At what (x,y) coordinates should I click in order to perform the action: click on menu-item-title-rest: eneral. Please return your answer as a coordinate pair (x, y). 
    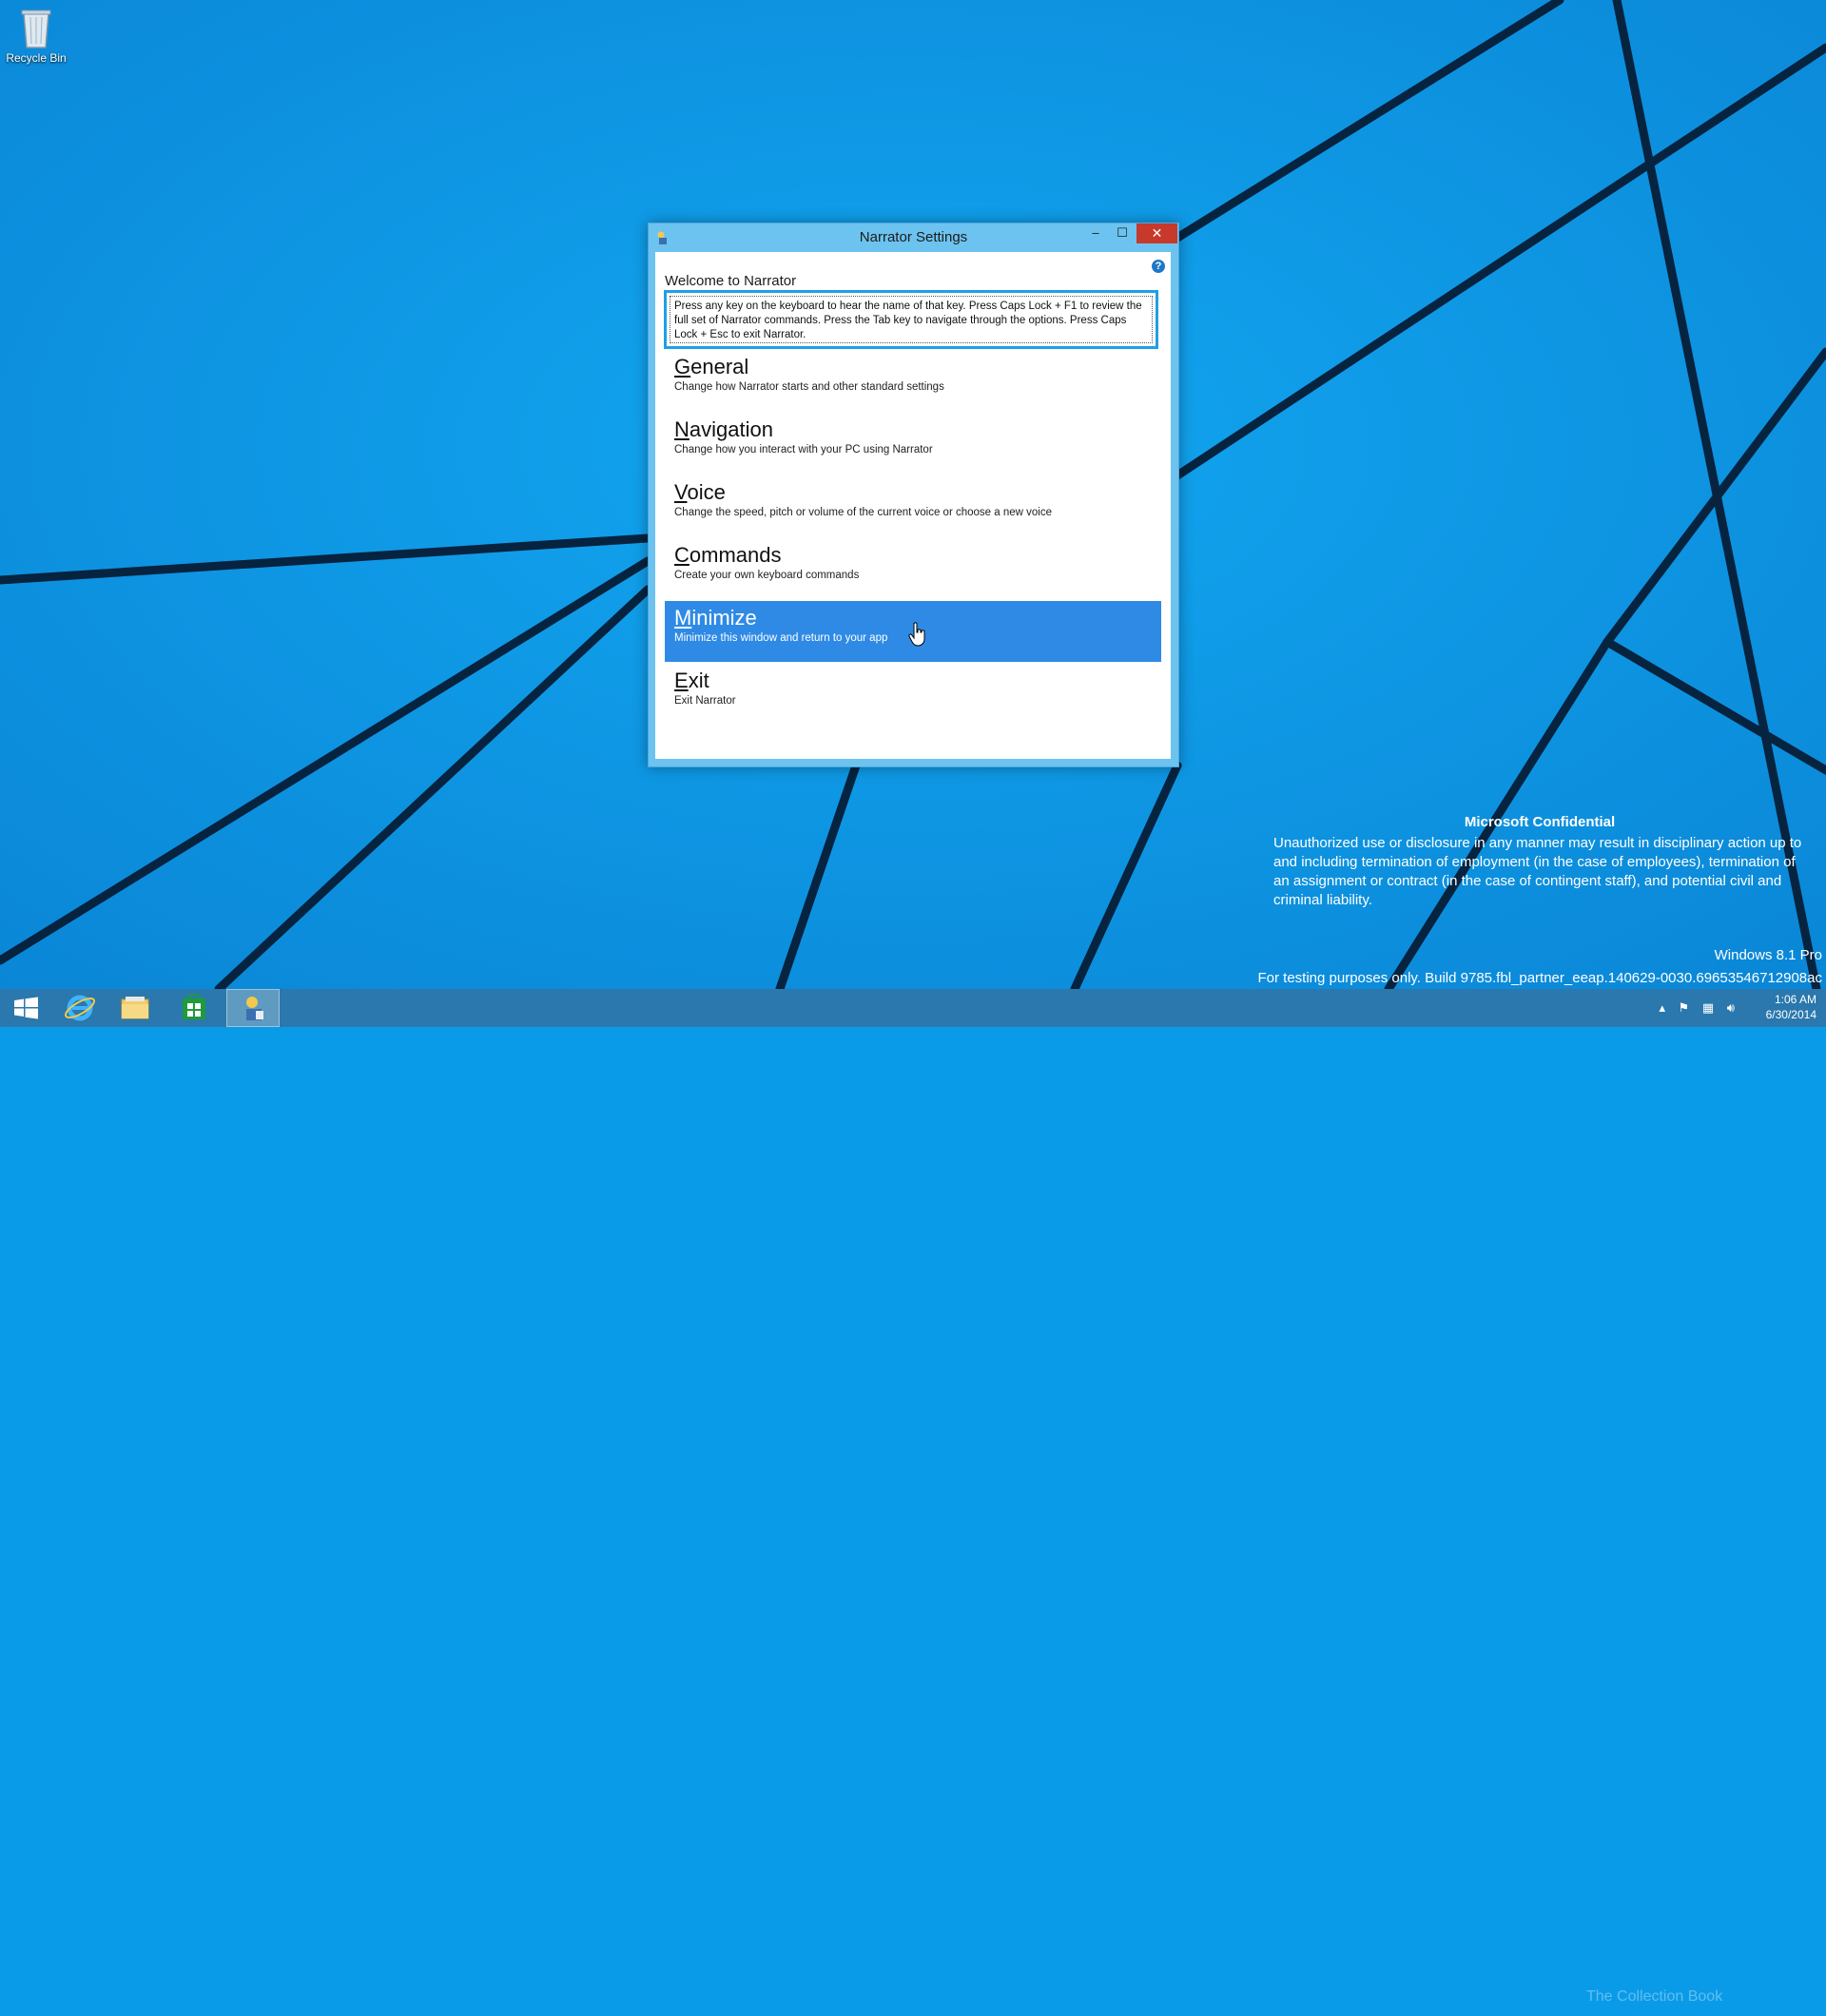
    Looking at the image, I should click on (720, 366).